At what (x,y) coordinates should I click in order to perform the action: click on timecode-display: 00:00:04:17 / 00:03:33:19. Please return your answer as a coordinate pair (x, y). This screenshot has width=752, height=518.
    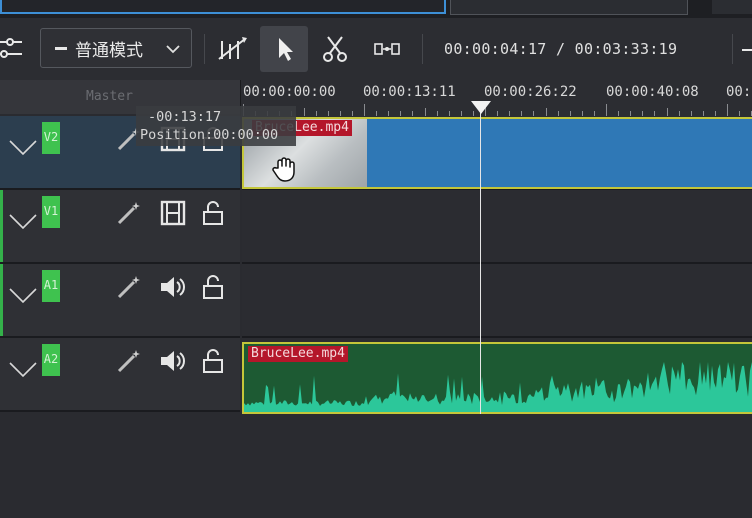
    Looking at the image, I should click on (560, 49).